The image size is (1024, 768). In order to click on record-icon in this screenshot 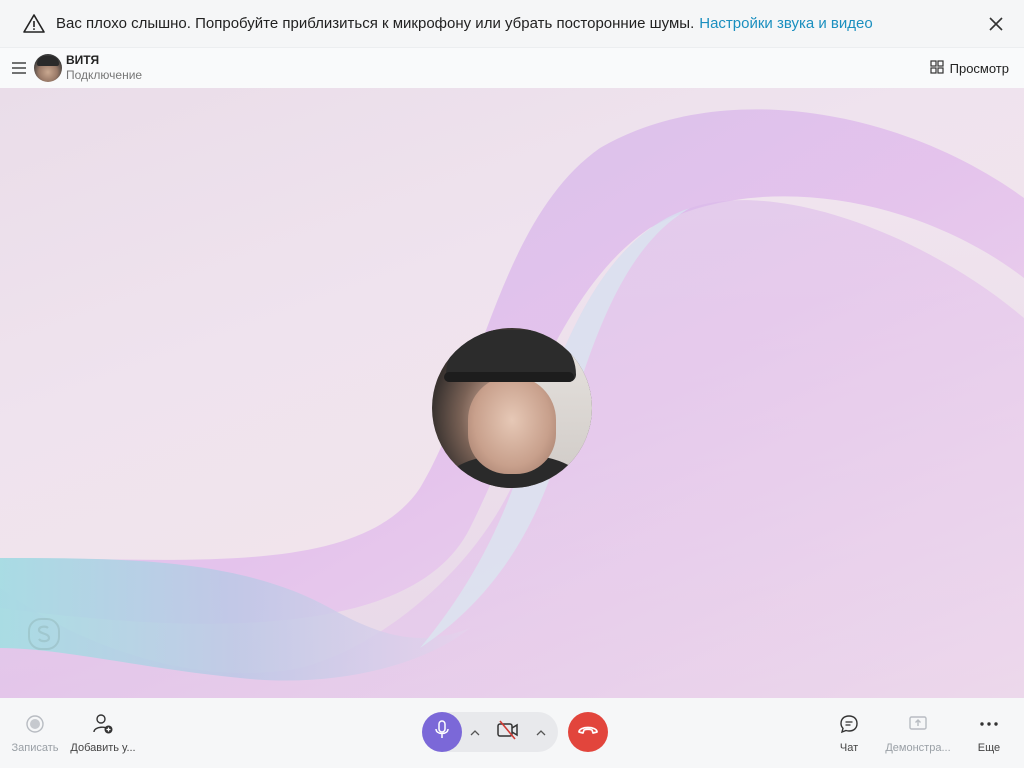, I will do `click(35, 724)`.